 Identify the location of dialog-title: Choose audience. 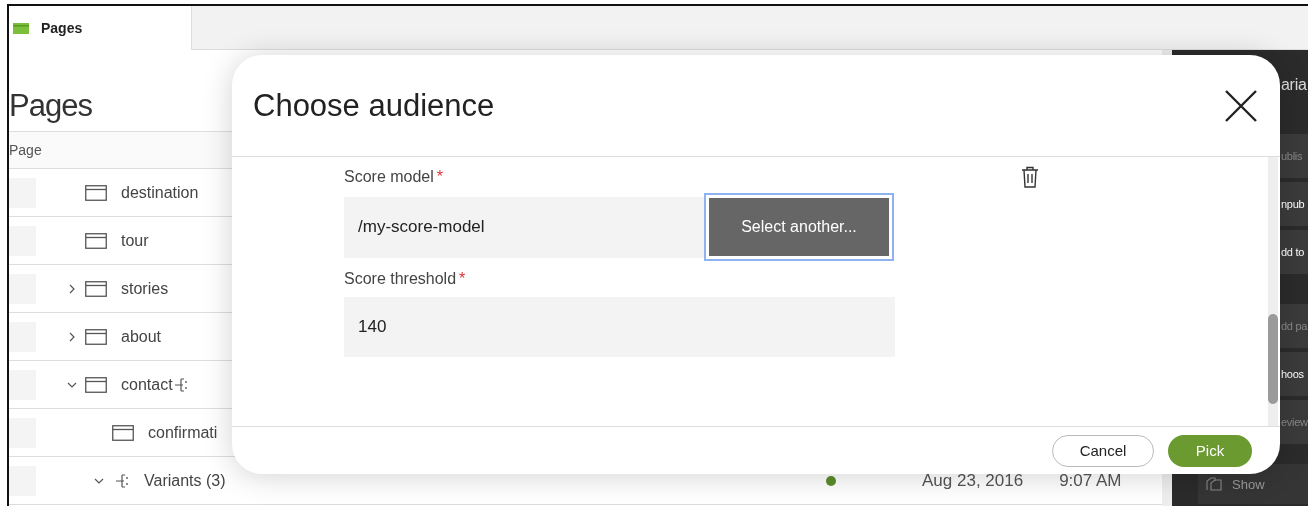
(374, 105).